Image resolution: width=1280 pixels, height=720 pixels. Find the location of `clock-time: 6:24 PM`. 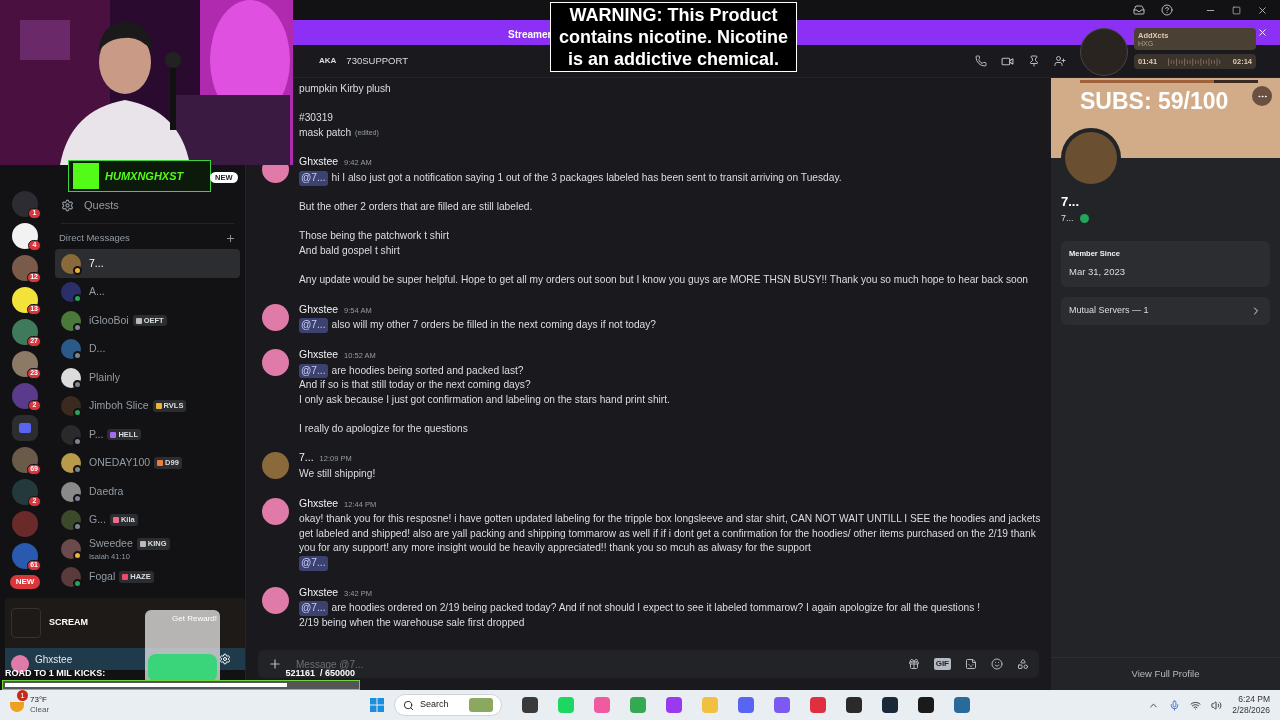

clock-time: 6:24 PM is located at coordinates (1254, 699).